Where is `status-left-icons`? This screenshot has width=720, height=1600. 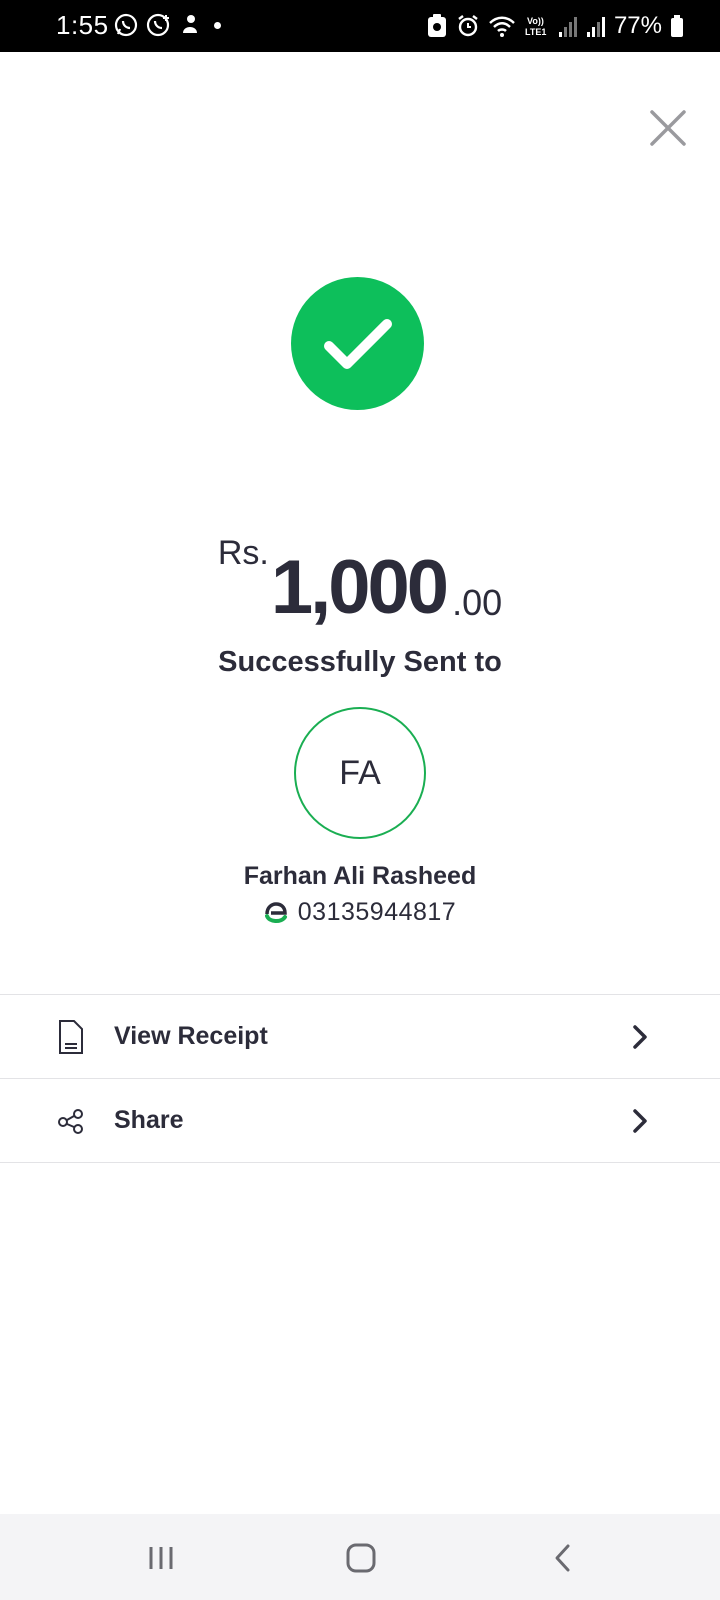
status-left-icons is located at coordinates (167, 25).